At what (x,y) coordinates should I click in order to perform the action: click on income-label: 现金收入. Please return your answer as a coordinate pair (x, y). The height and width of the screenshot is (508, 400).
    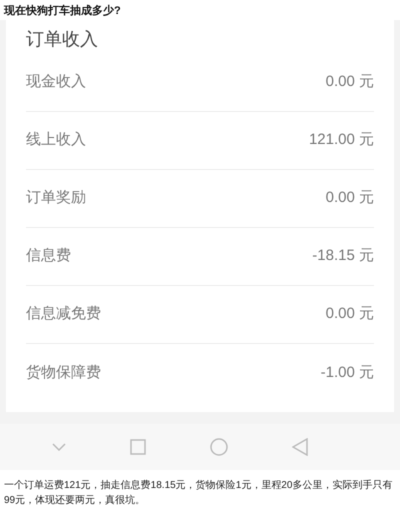
    Looking at the image, I should click on (56, 82).